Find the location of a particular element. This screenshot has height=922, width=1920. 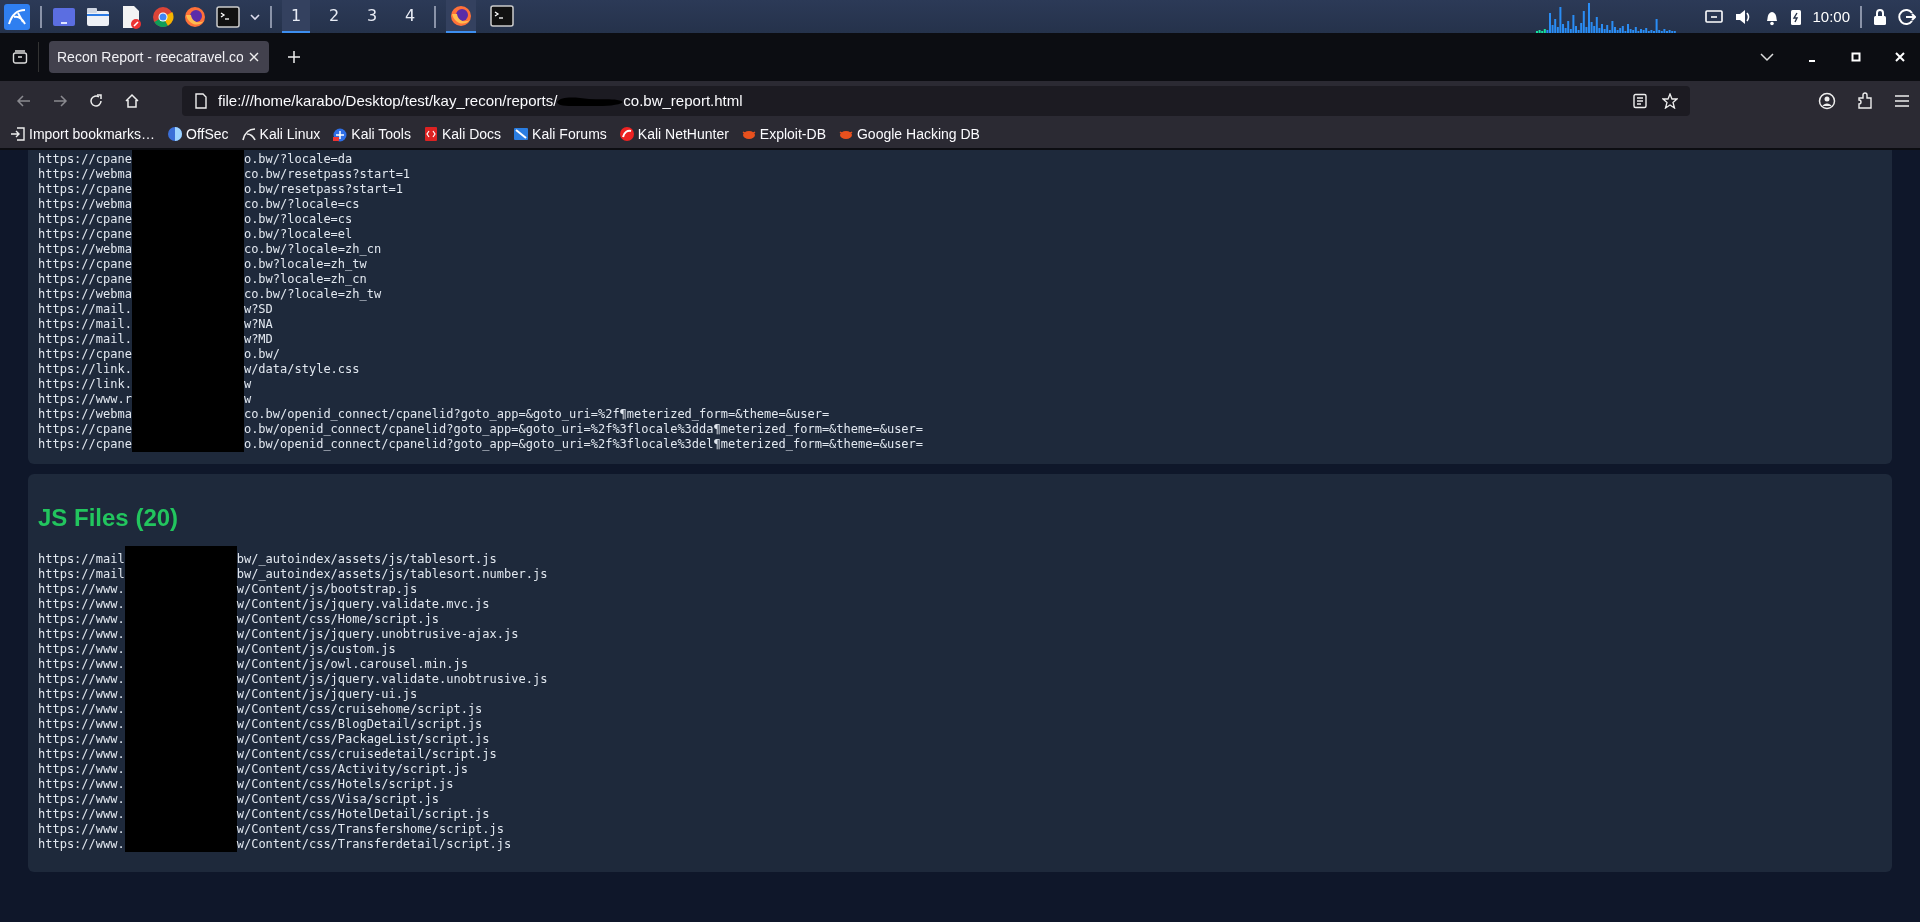

maximize-icon is located at coordinates (1856, 57).